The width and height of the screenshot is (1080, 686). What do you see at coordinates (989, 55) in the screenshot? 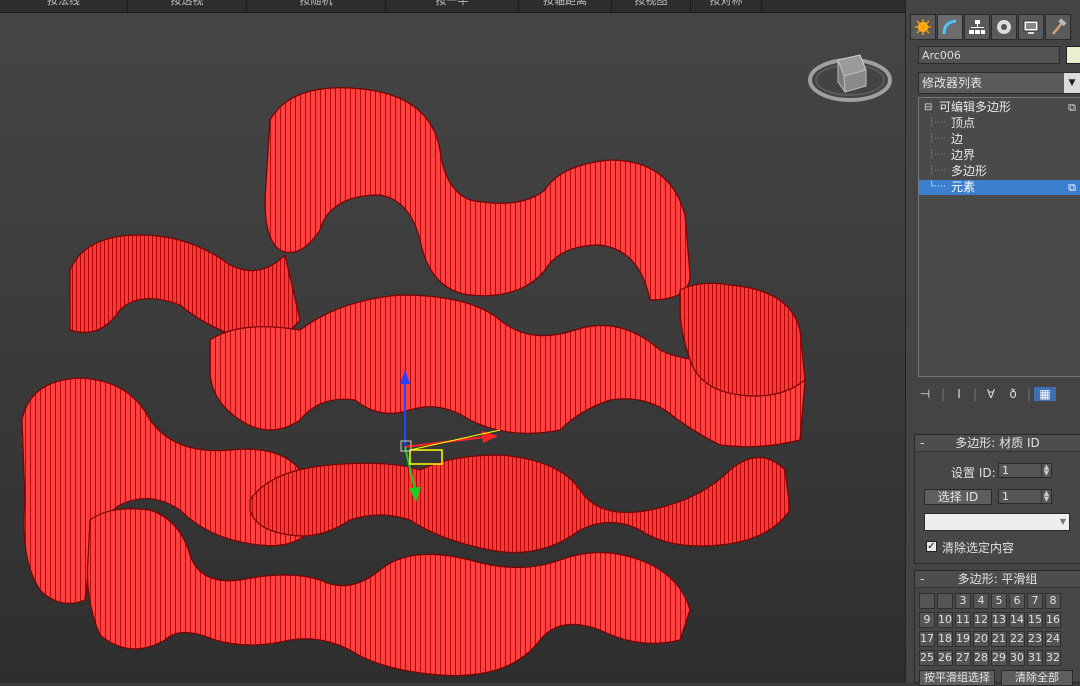
I see `object-name-field: Arc006` at bounding box center [989, 55].